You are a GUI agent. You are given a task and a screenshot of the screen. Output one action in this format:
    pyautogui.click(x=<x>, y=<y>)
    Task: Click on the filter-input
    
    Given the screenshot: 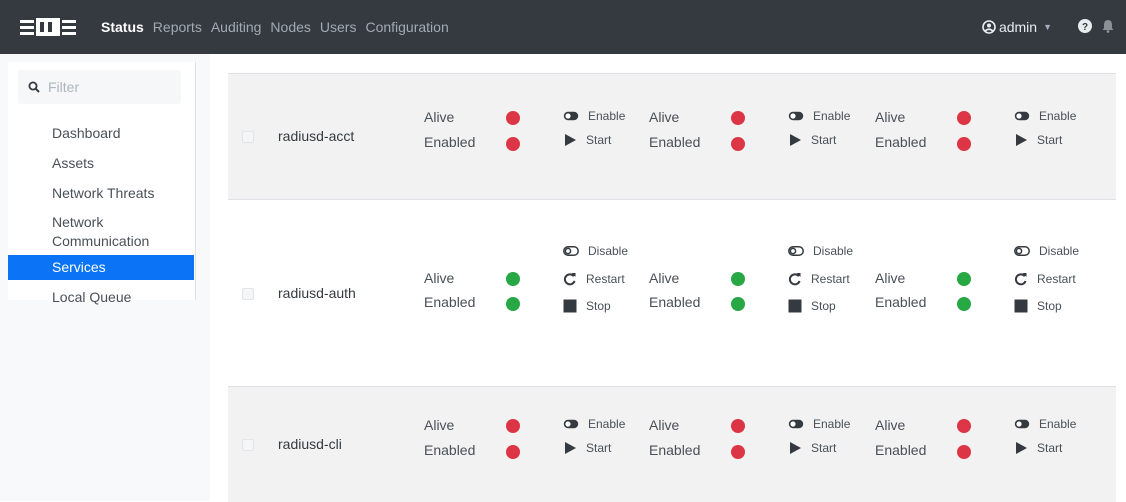 What is the action you would take?
    pyautogui.click(x=108, y=87)
    